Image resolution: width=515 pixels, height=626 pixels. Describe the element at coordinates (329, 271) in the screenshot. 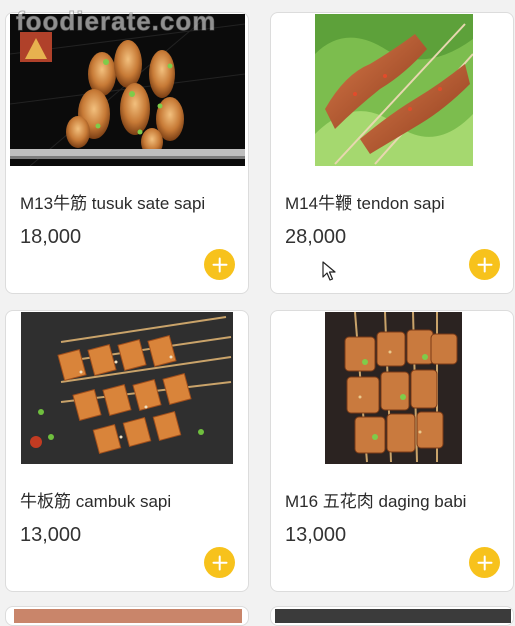

I see `mouse-pointer-icon` at that location.